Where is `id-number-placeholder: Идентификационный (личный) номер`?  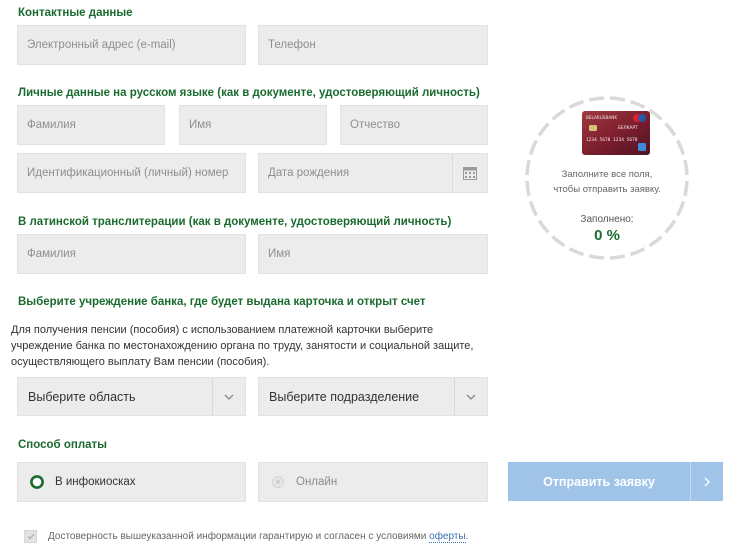 id-number-placeholder: Идентификационный (личный) номер is located at coordinates (128, 173).